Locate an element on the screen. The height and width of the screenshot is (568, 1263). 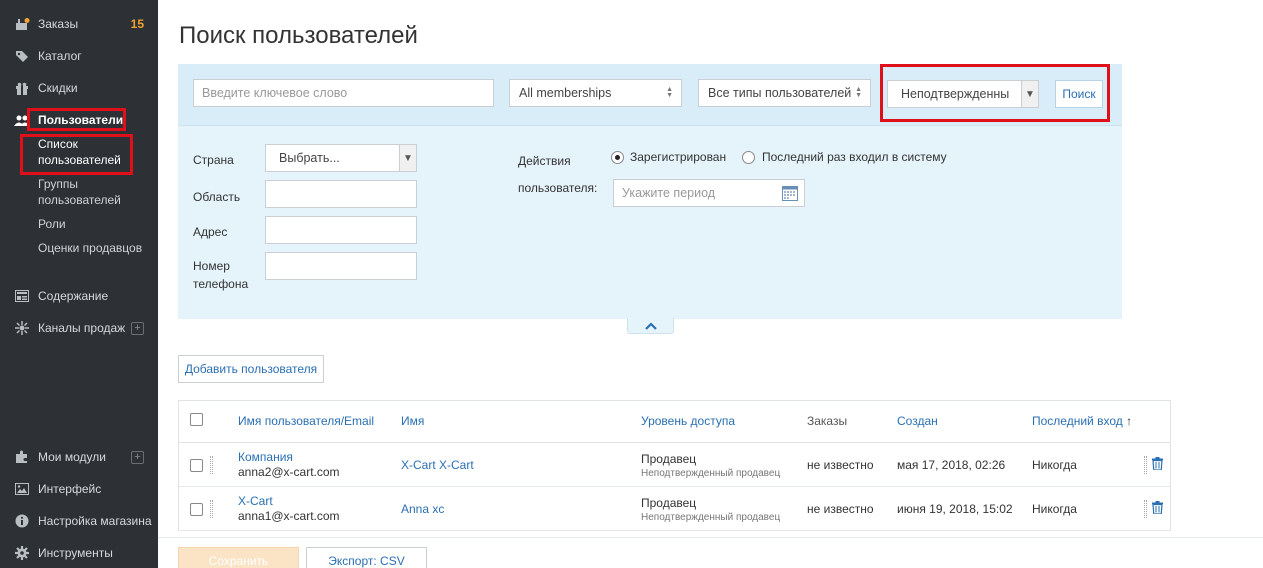
sort-arrow-up-icon: ↑ is located at coordinates (1129, 421).